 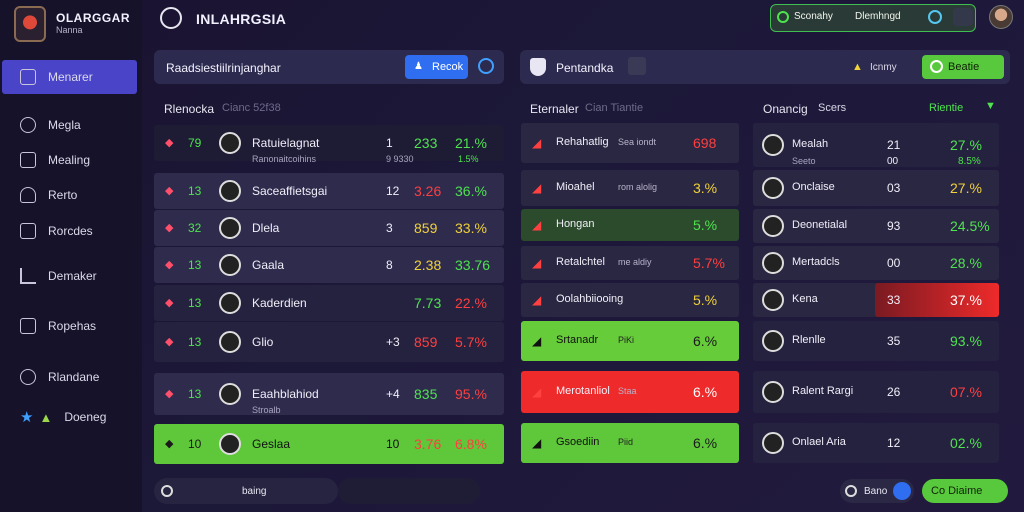 What do you see at coordinates (946, 108) in the screenshot?
I see `filter-label: Rientie` at bounding box center [946, 108].